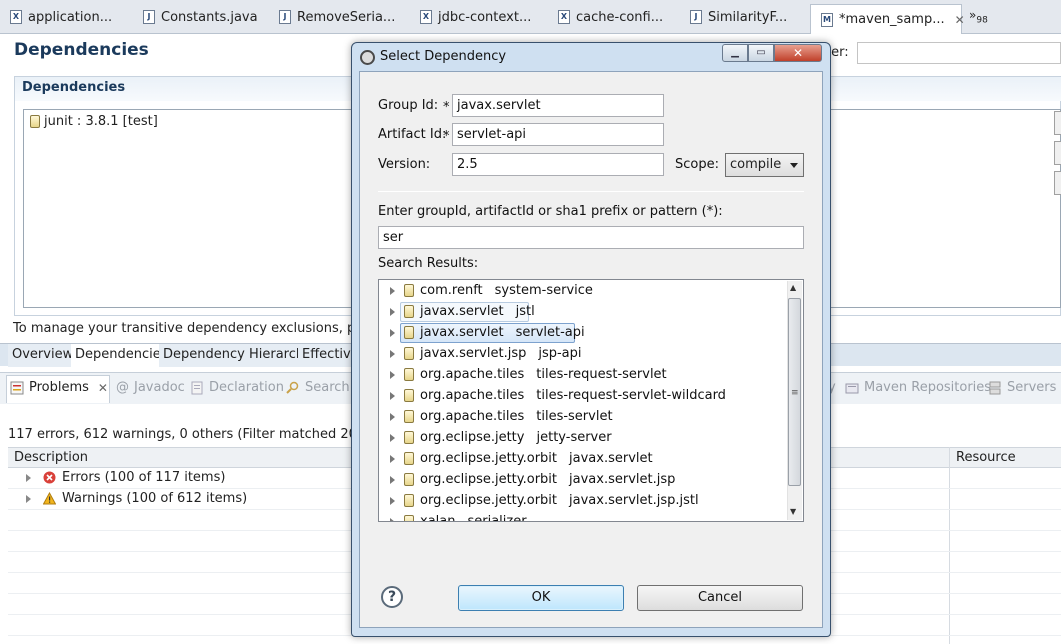  Describe the element at coordinates (558, 164) in the screenshot. I see `version-field: 2.5` at that location.